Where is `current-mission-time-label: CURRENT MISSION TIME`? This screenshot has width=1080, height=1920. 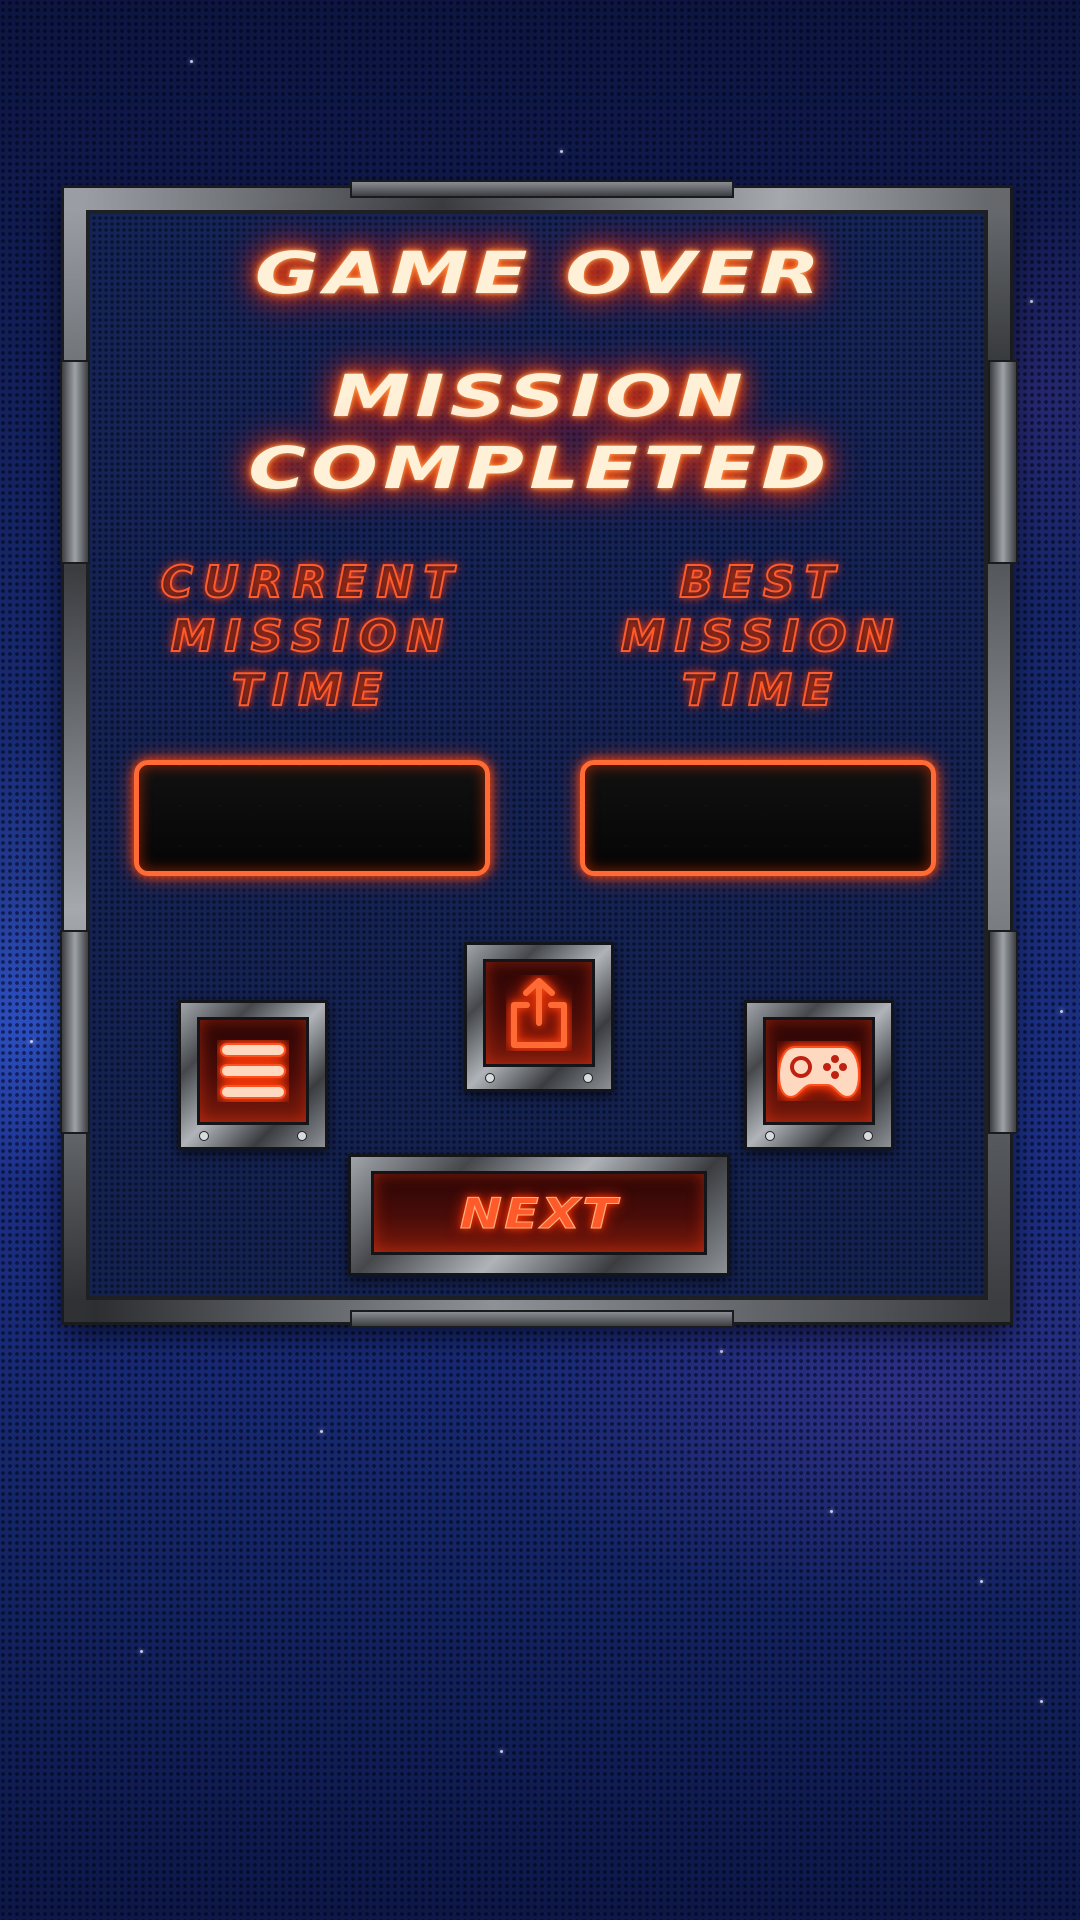
current-mission-time-label: CURRENT MISSION TIME is located at coordinates (312, 636).